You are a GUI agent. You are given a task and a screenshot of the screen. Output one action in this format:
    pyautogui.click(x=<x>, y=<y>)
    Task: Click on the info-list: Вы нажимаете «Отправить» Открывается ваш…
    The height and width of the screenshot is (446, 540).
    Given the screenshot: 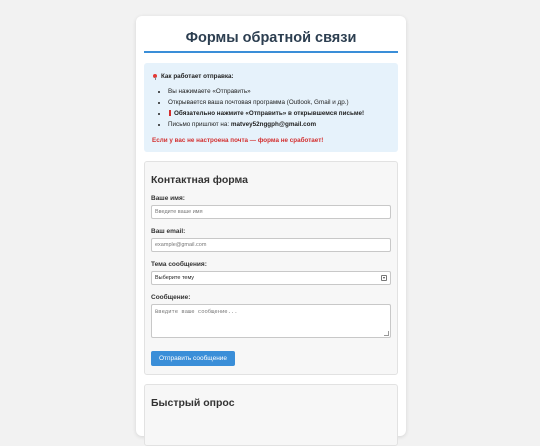 What is the action you would take?
    pyautogui.click(x=271, y=108)
    